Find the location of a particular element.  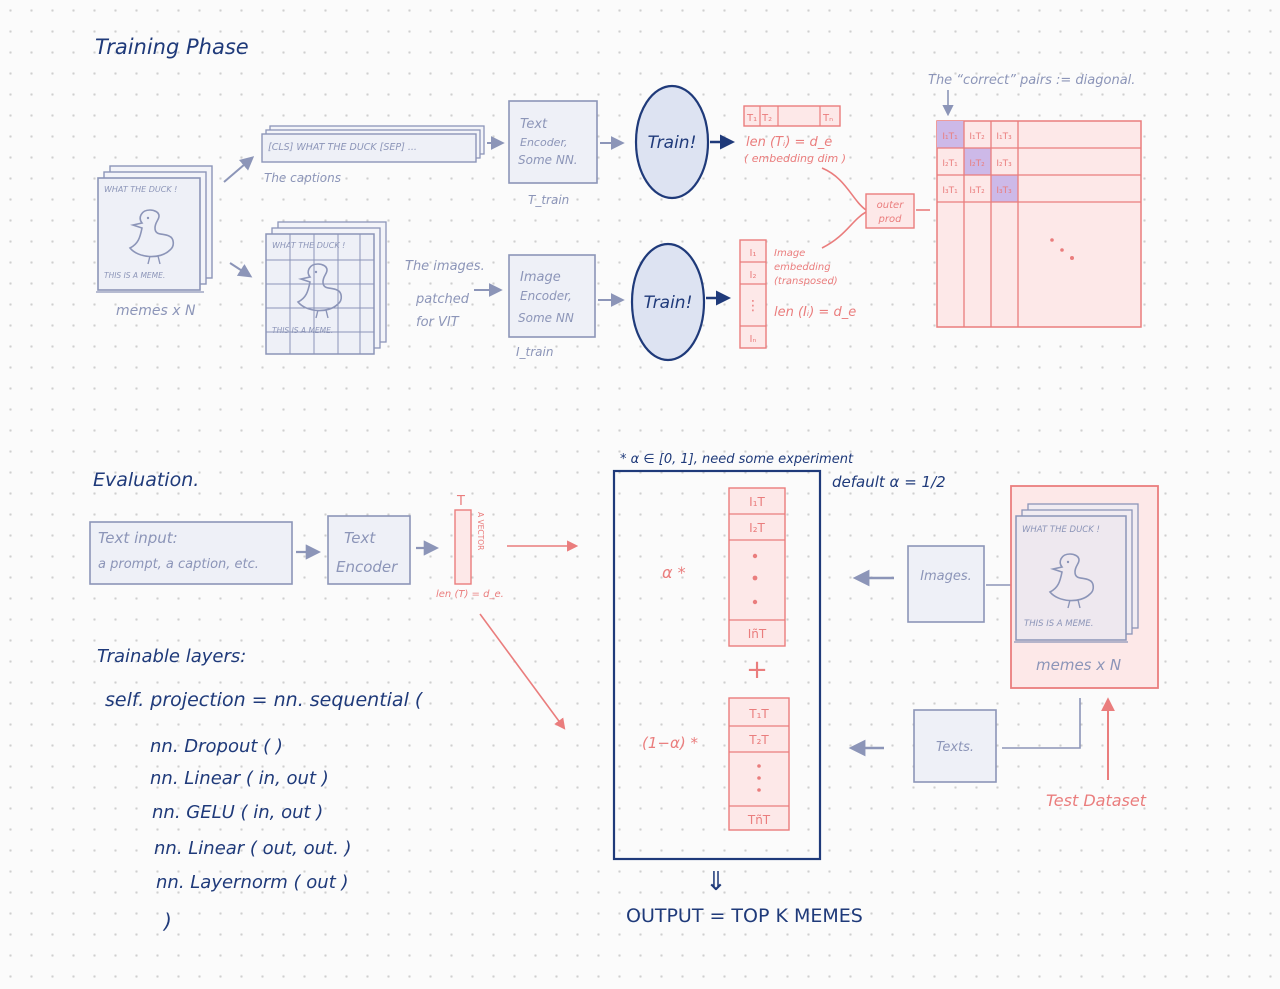

image-embedding-line-2: embedding is located at coordinates (802, 267).